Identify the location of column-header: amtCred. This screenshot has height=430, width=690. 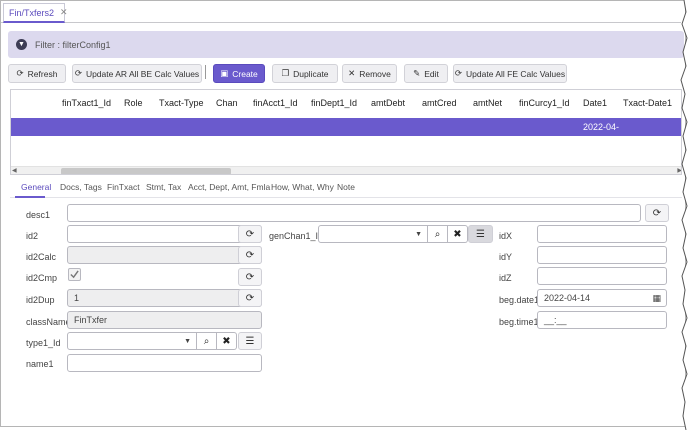
(439, 103).